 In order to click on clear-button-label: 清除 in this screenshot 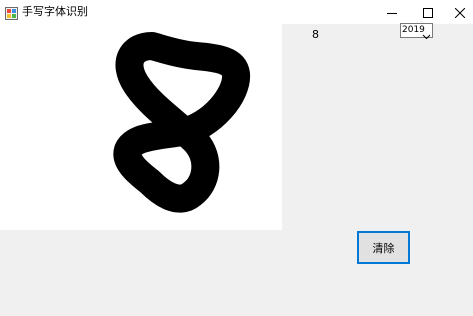, I will do `click(383, 248)`.